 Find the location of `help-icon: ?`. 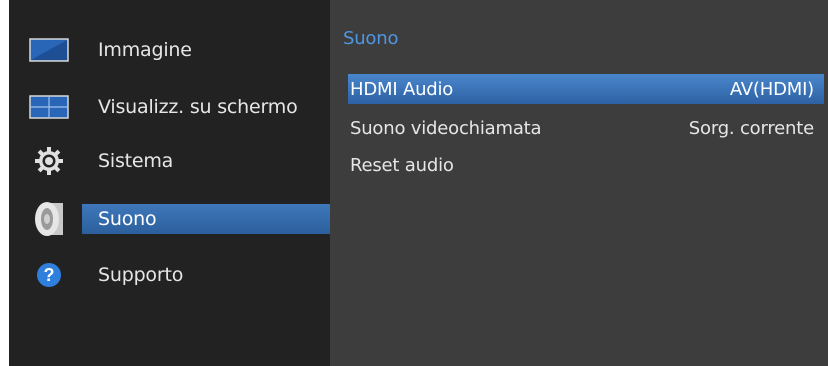

help-icon: ? is located at coordinates (49, 275).